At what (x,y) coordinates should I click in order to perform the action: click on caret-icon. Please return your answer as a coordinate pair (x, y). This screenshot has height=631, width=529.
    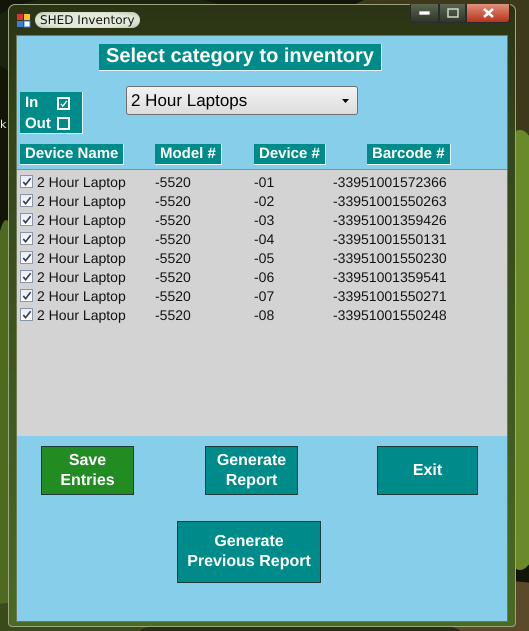
    Looking at the image, I should click on (345, 100).